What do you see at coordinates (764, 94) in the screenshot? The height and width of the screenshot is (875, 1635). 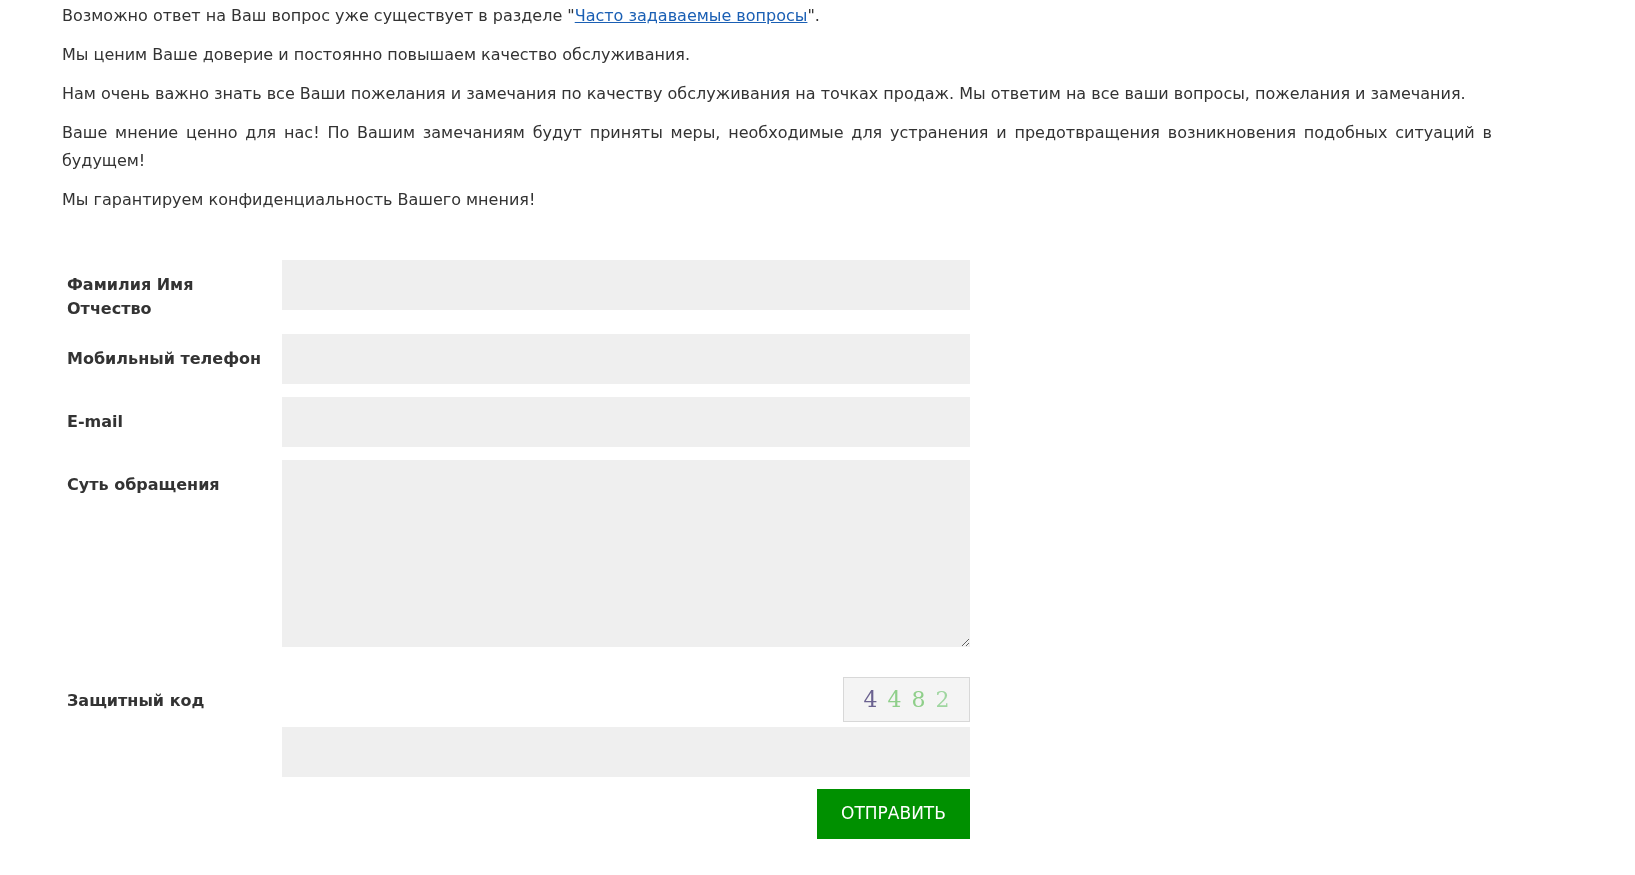 I see `paragraph-text: Нам очень важно знать все Ваши пожелания и замечания по качеству обслуживания на точках продаж. Мы ответим на все ваши вопросы, пожелания и замечания.` at bounding box center [764, 94].